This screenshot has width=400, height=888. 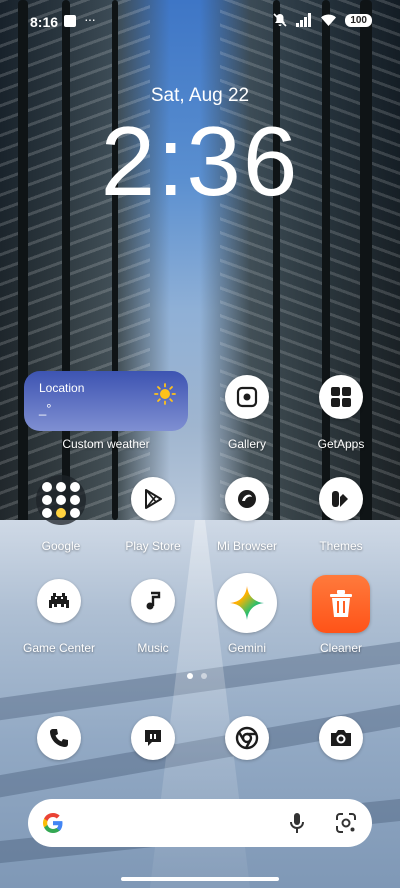 What do you see at coordinates (45, 408) in the screenshot?
I see `weather-temperature: _°` at bounding box center [45, 408].